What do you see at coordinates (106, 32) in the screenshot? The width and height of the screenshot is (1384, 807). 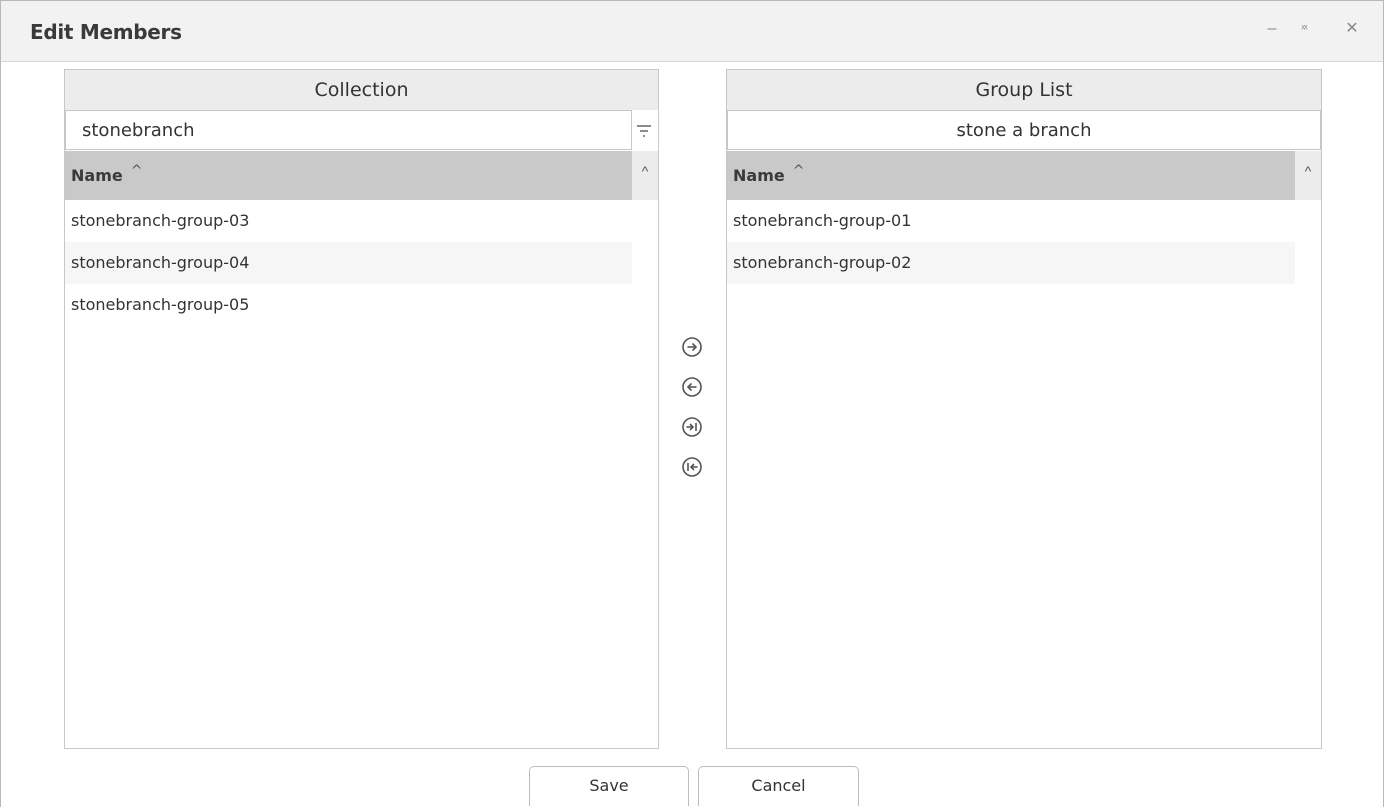 I see `dialog-title: Edit Members` at bounding box center [106, 32].